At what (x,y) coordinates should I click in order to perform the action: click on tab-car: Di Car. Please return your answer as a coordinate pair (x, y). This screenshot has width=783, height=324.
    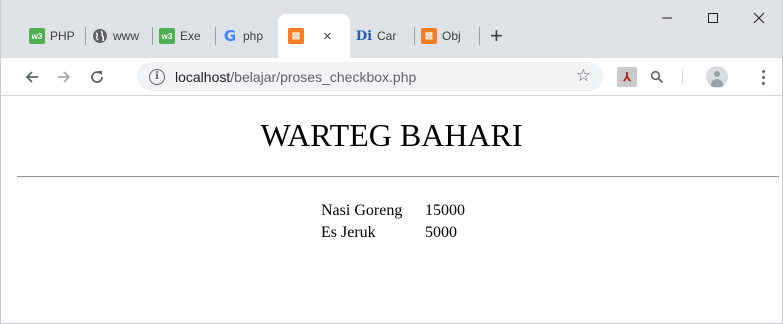
    Looking at the image, I should click on (382, 36).